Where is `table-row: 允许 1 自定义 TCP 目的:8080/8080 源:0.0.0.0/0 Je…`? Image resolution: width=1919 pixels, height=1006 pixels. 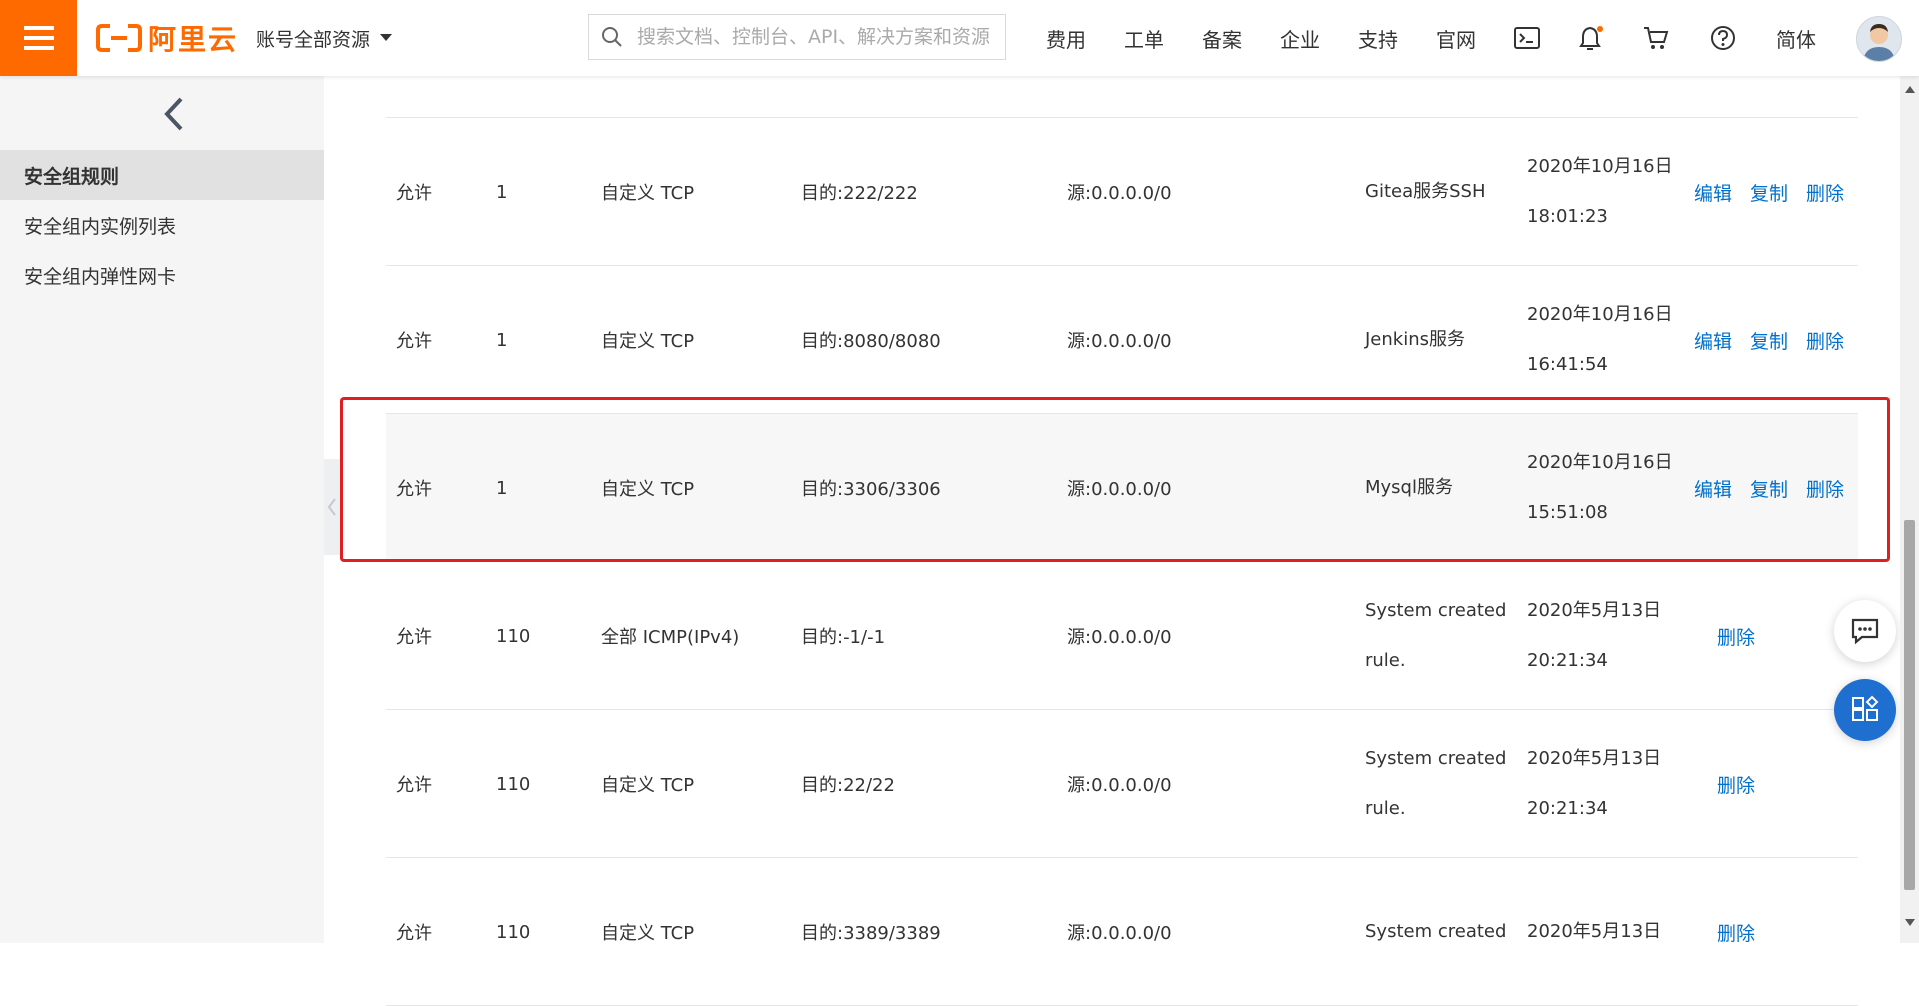 table-row: 允许 1 自定义 TCP 目的:8080/8080 源:0.0.0.0/0 Je… is located at coordinates (1122, 340).